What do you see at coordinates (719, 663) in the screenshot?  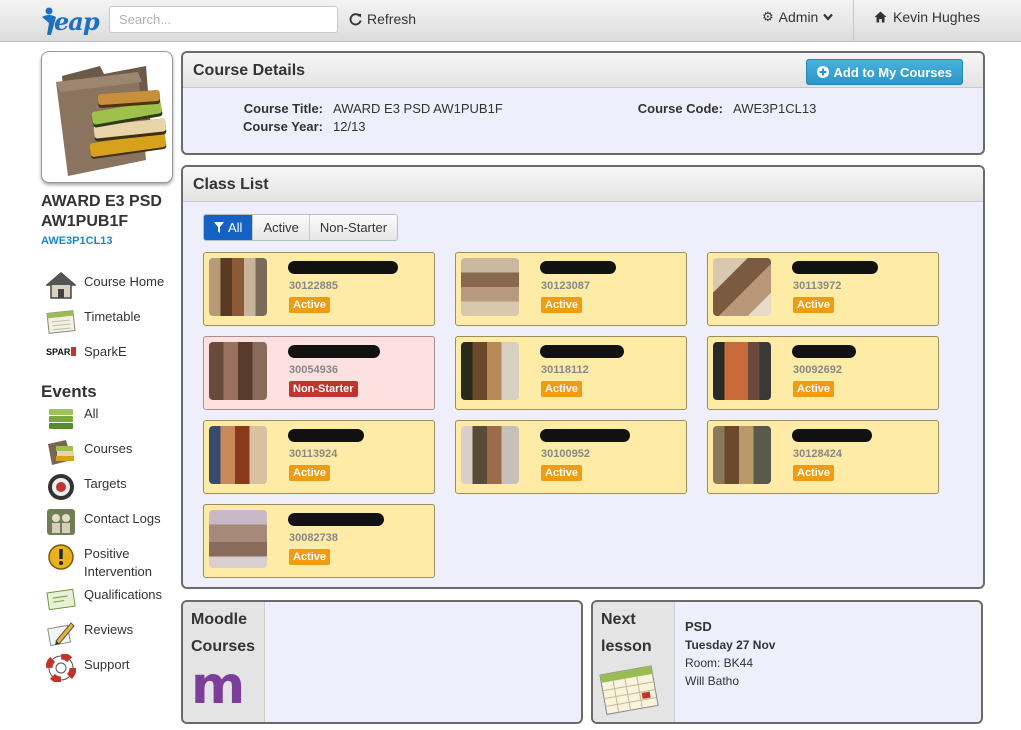 I see `next-lesson-room: Room: BK44` at bounding box center [719, 663].